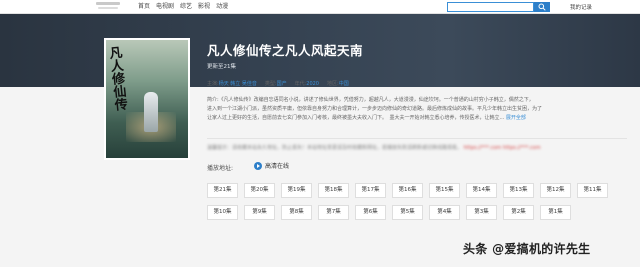 The image size is (640, 267). I want to click on info-value-cast: 杨天 韩立 吴佳音, so click(238, 84).